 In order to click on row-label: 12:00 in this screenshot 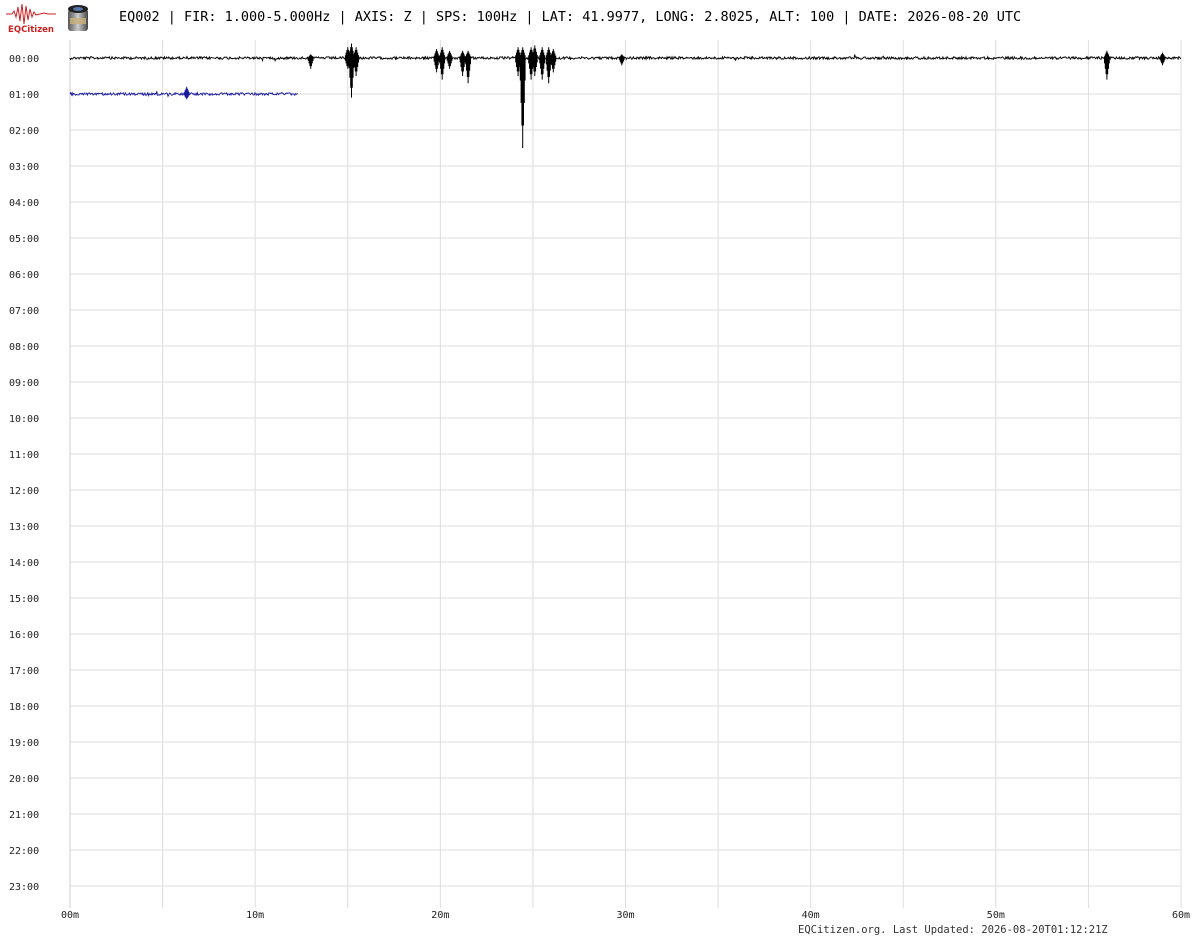, I will do `click(24, 491)`.